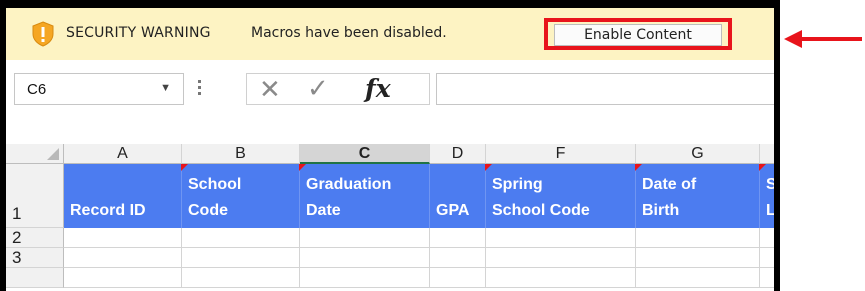  What do you see at coordinates (378, 88) in the screenshot?
I see `insert-function-icon: fx` at bounding box center [378, 88].